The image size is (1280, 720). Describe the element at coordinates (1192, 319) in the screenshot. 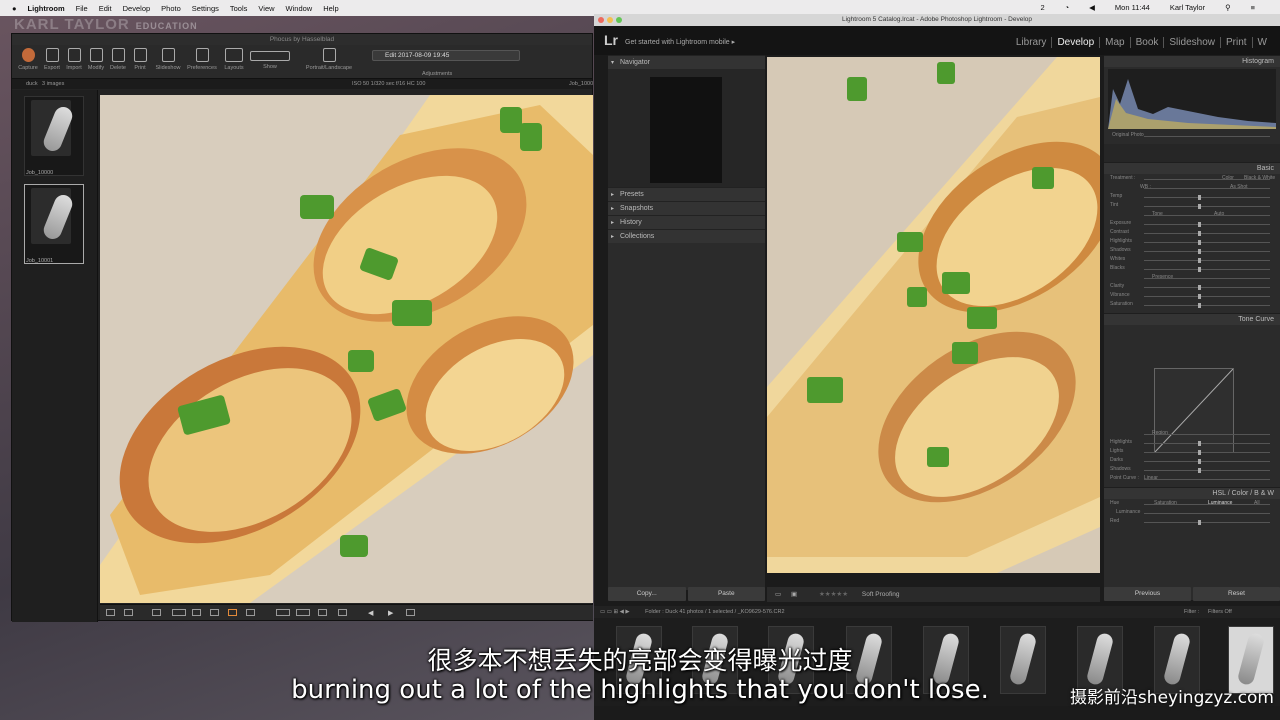

I see `tone-curve-header: Tone Curve` at that location.